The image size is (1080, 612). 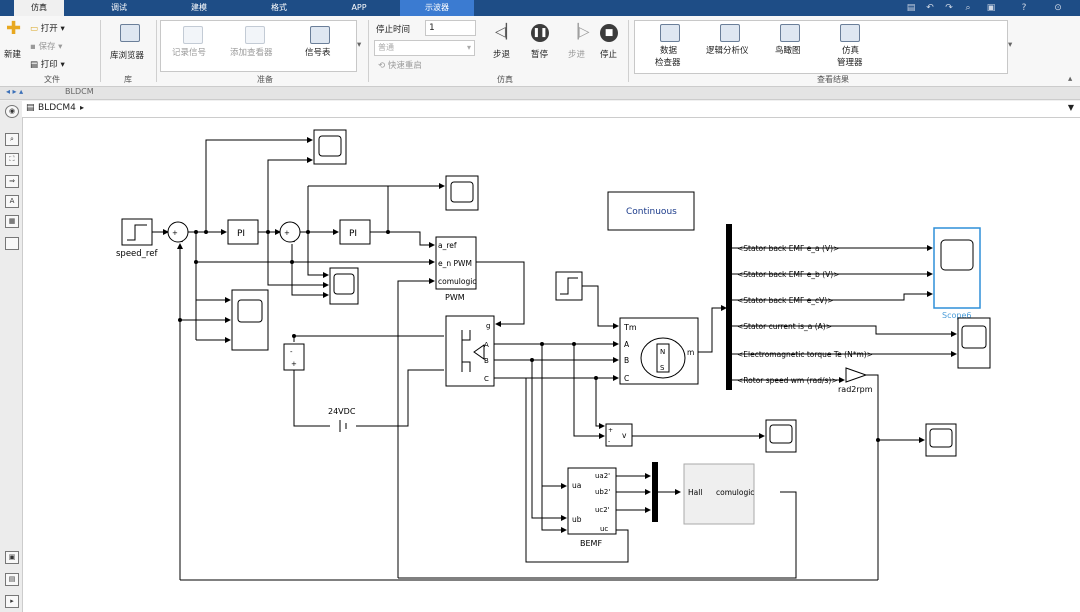 I want to click on bus-signal-1: <Stator back EMF e_a (V)>, so click(x=788, y=248).